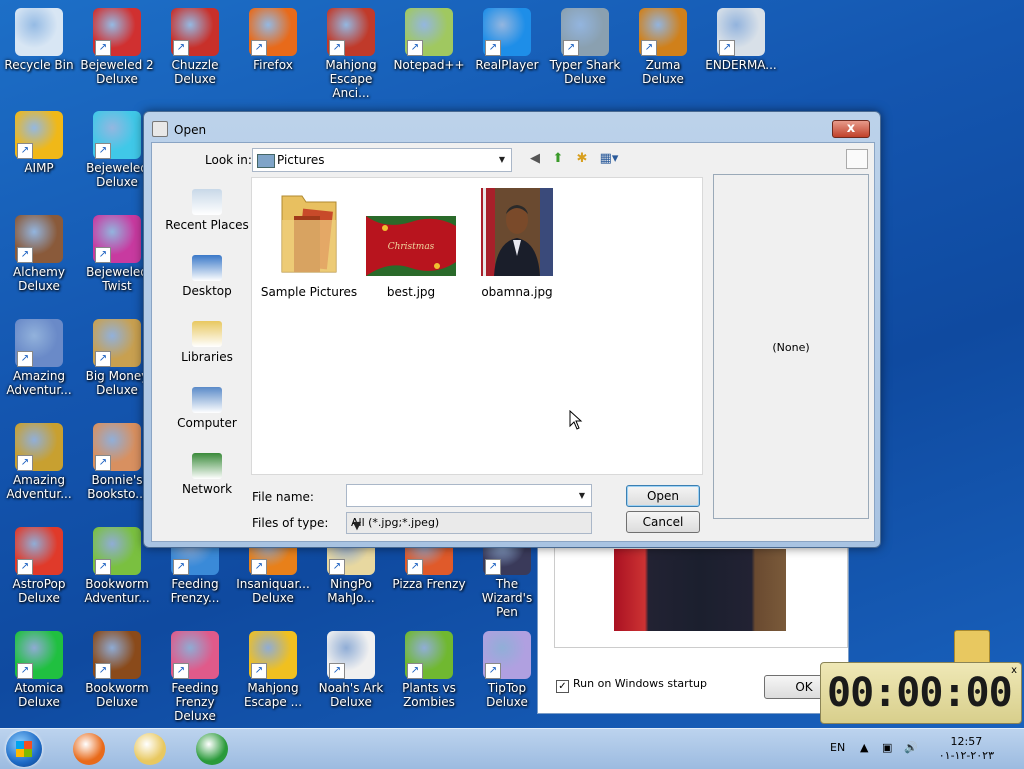 The height and width of the screenshot is (769, 1024). I want to click on firefox-taskbar-icon, so click(89, 749).